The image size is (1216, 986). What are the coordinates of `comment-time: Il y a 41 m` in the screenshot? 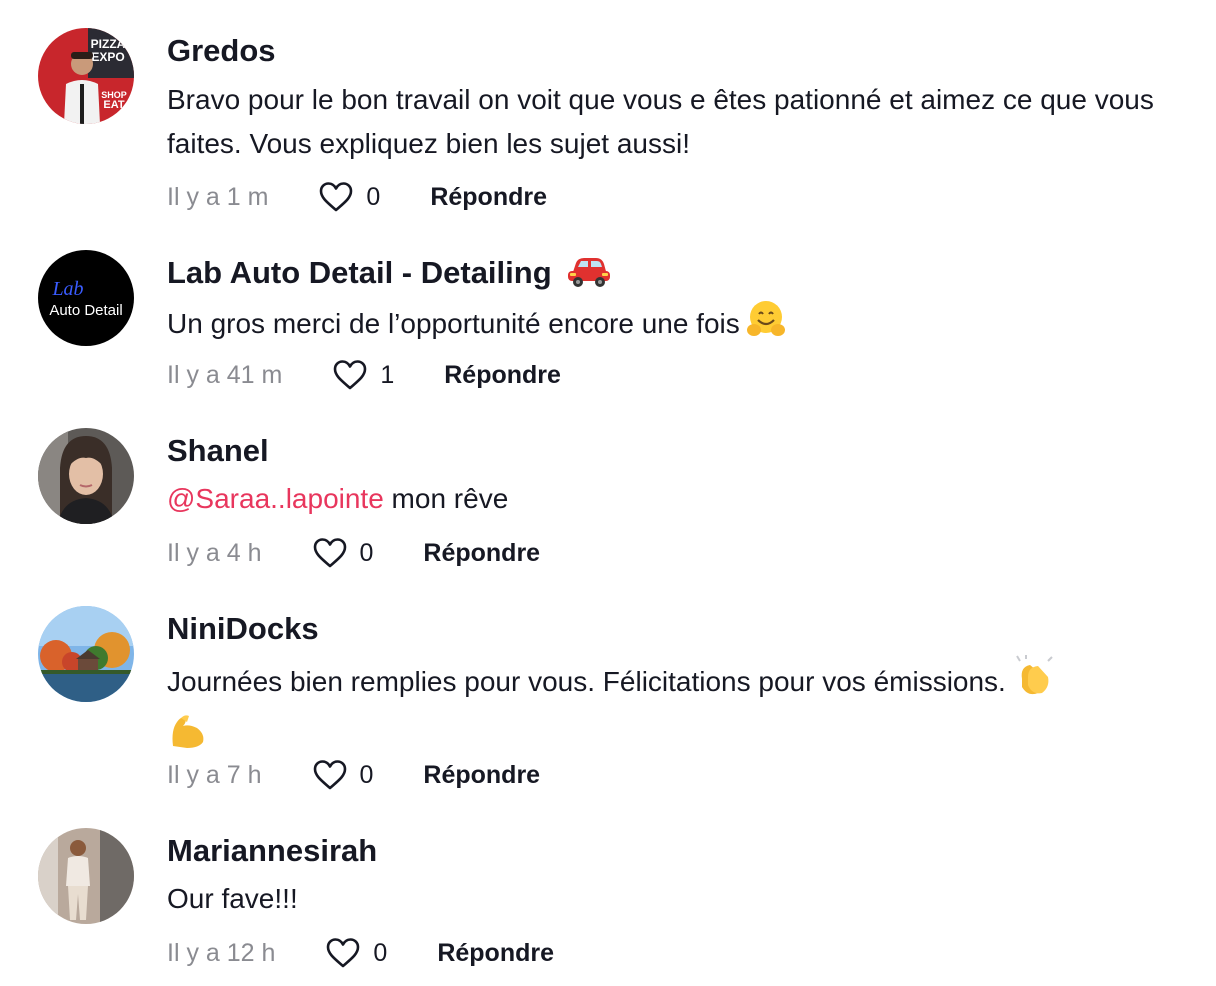 It's located at (225, 374).